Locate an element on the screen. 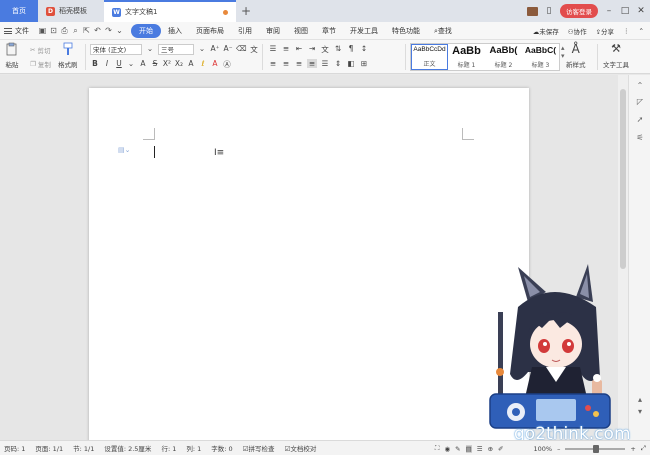  proofread-button: ☑文档校对 is located at coordinates (300, 448).